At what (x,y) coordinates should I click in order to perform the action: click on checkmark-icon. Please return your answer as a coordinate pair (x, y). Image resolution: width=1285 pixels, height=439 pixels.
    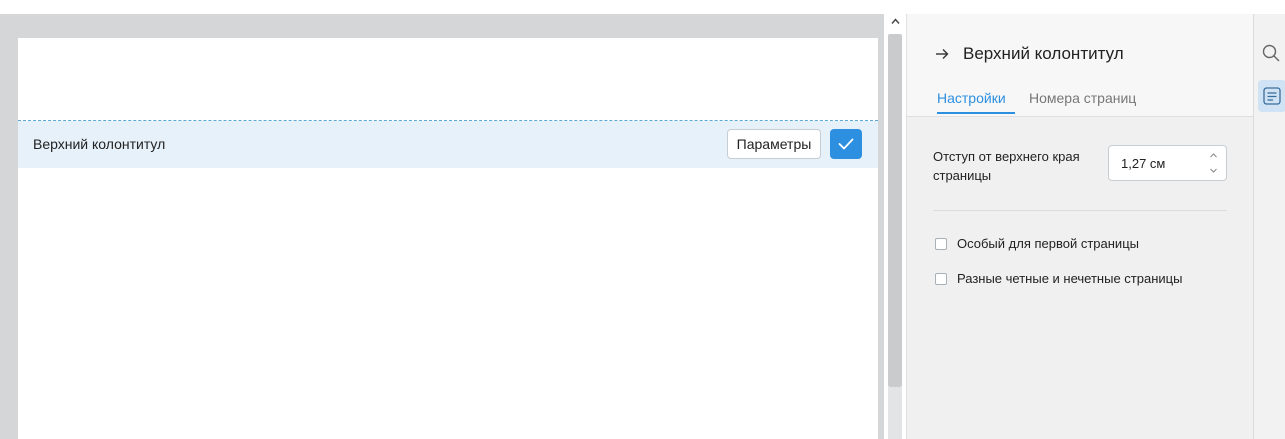
    Looking at the image, I should click on (846, 144).